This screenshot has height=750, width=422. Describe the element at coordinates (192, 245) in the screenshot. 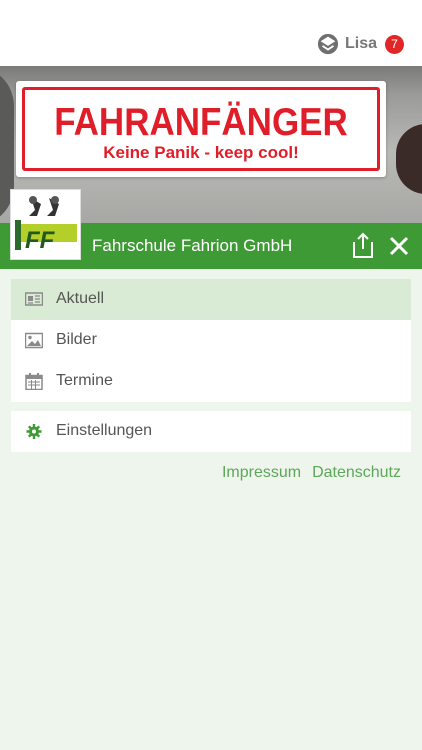

I see `company-name: Fahrschule Fahrion GmbH` at that location.